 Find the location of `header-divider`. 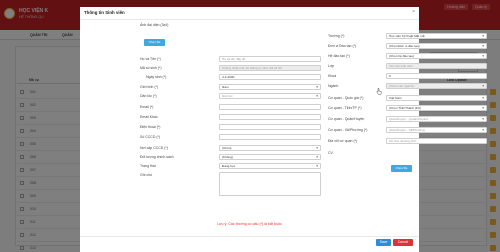

header-divider is located at coordinates (249, 19).